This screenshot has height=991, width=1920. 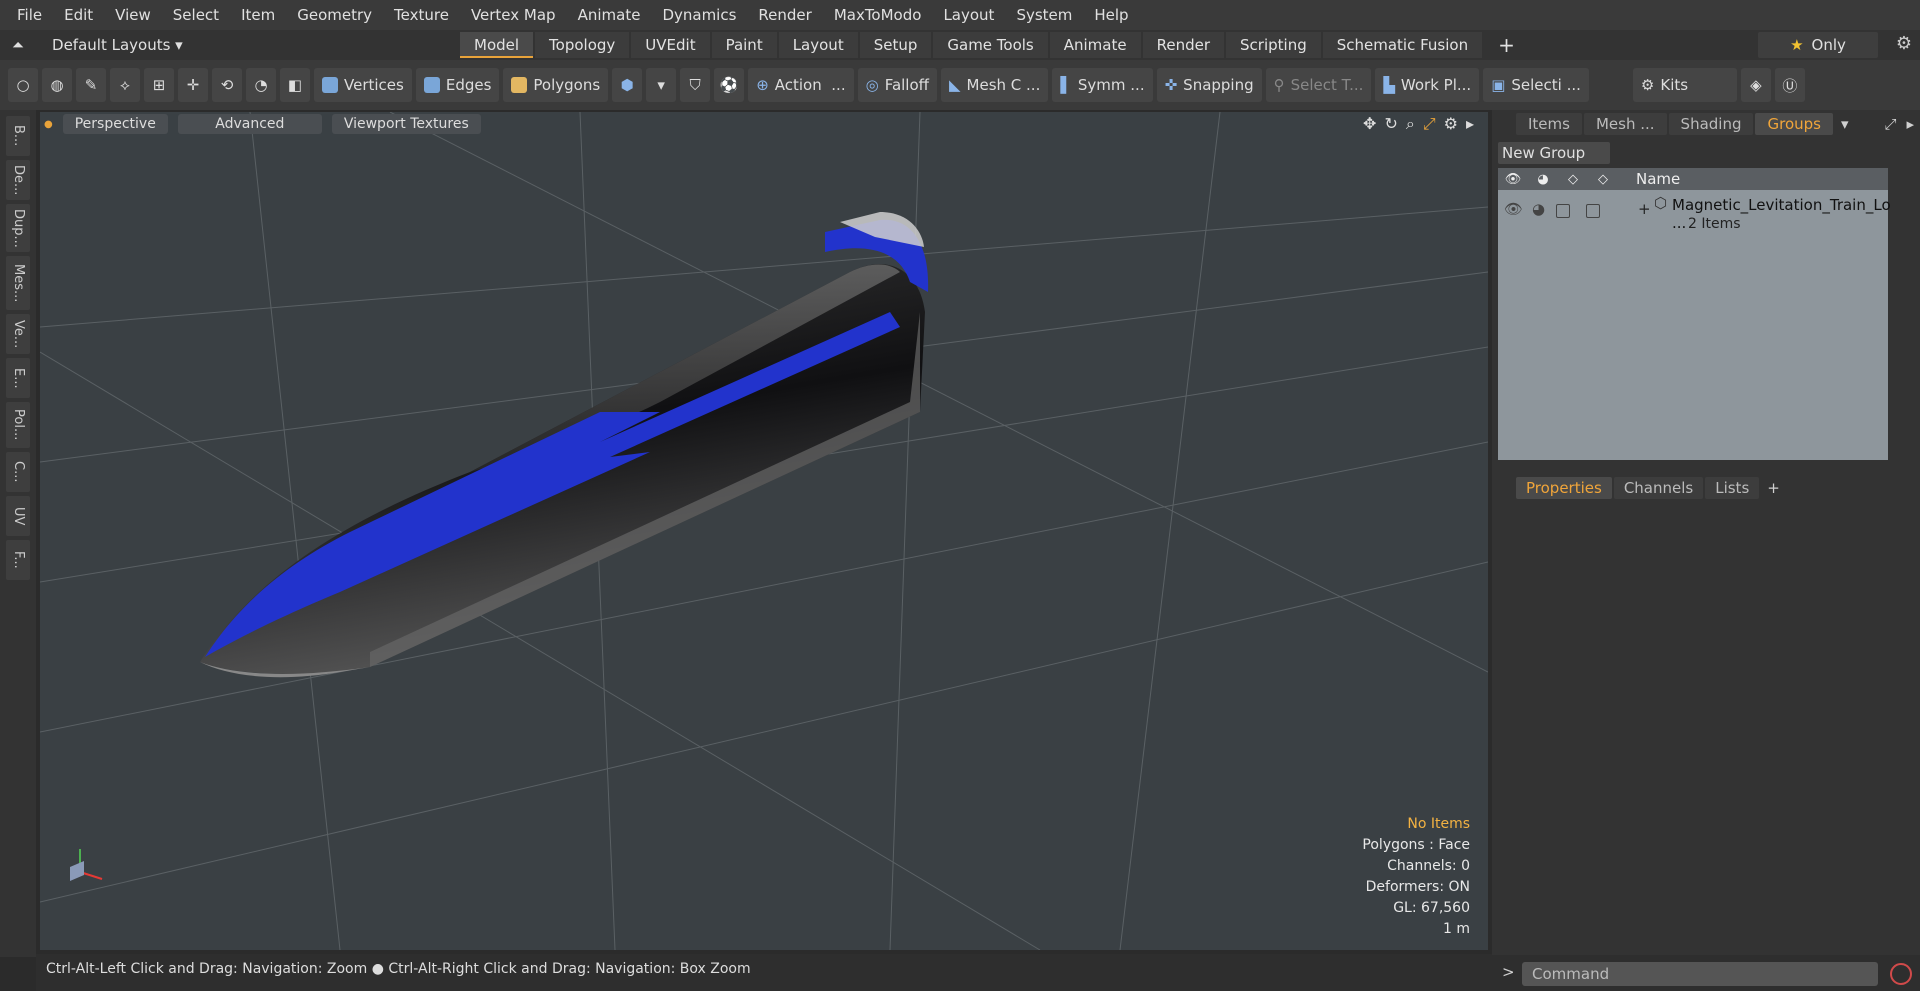 What do you see at coordinates (363, 85) in the screenshot?
I see `vertices-button: Vertices` at bounding box center [363, 85].